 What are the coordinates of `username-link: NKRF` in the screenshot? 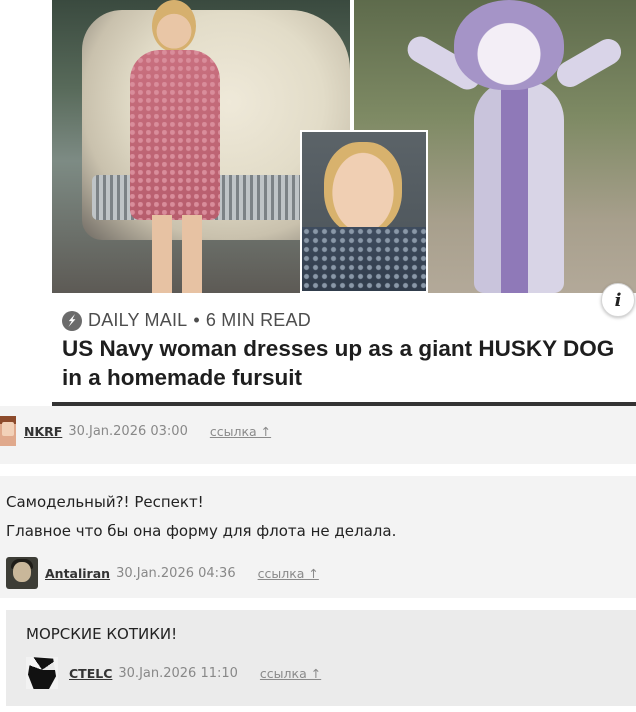 It's located at (43, 431).